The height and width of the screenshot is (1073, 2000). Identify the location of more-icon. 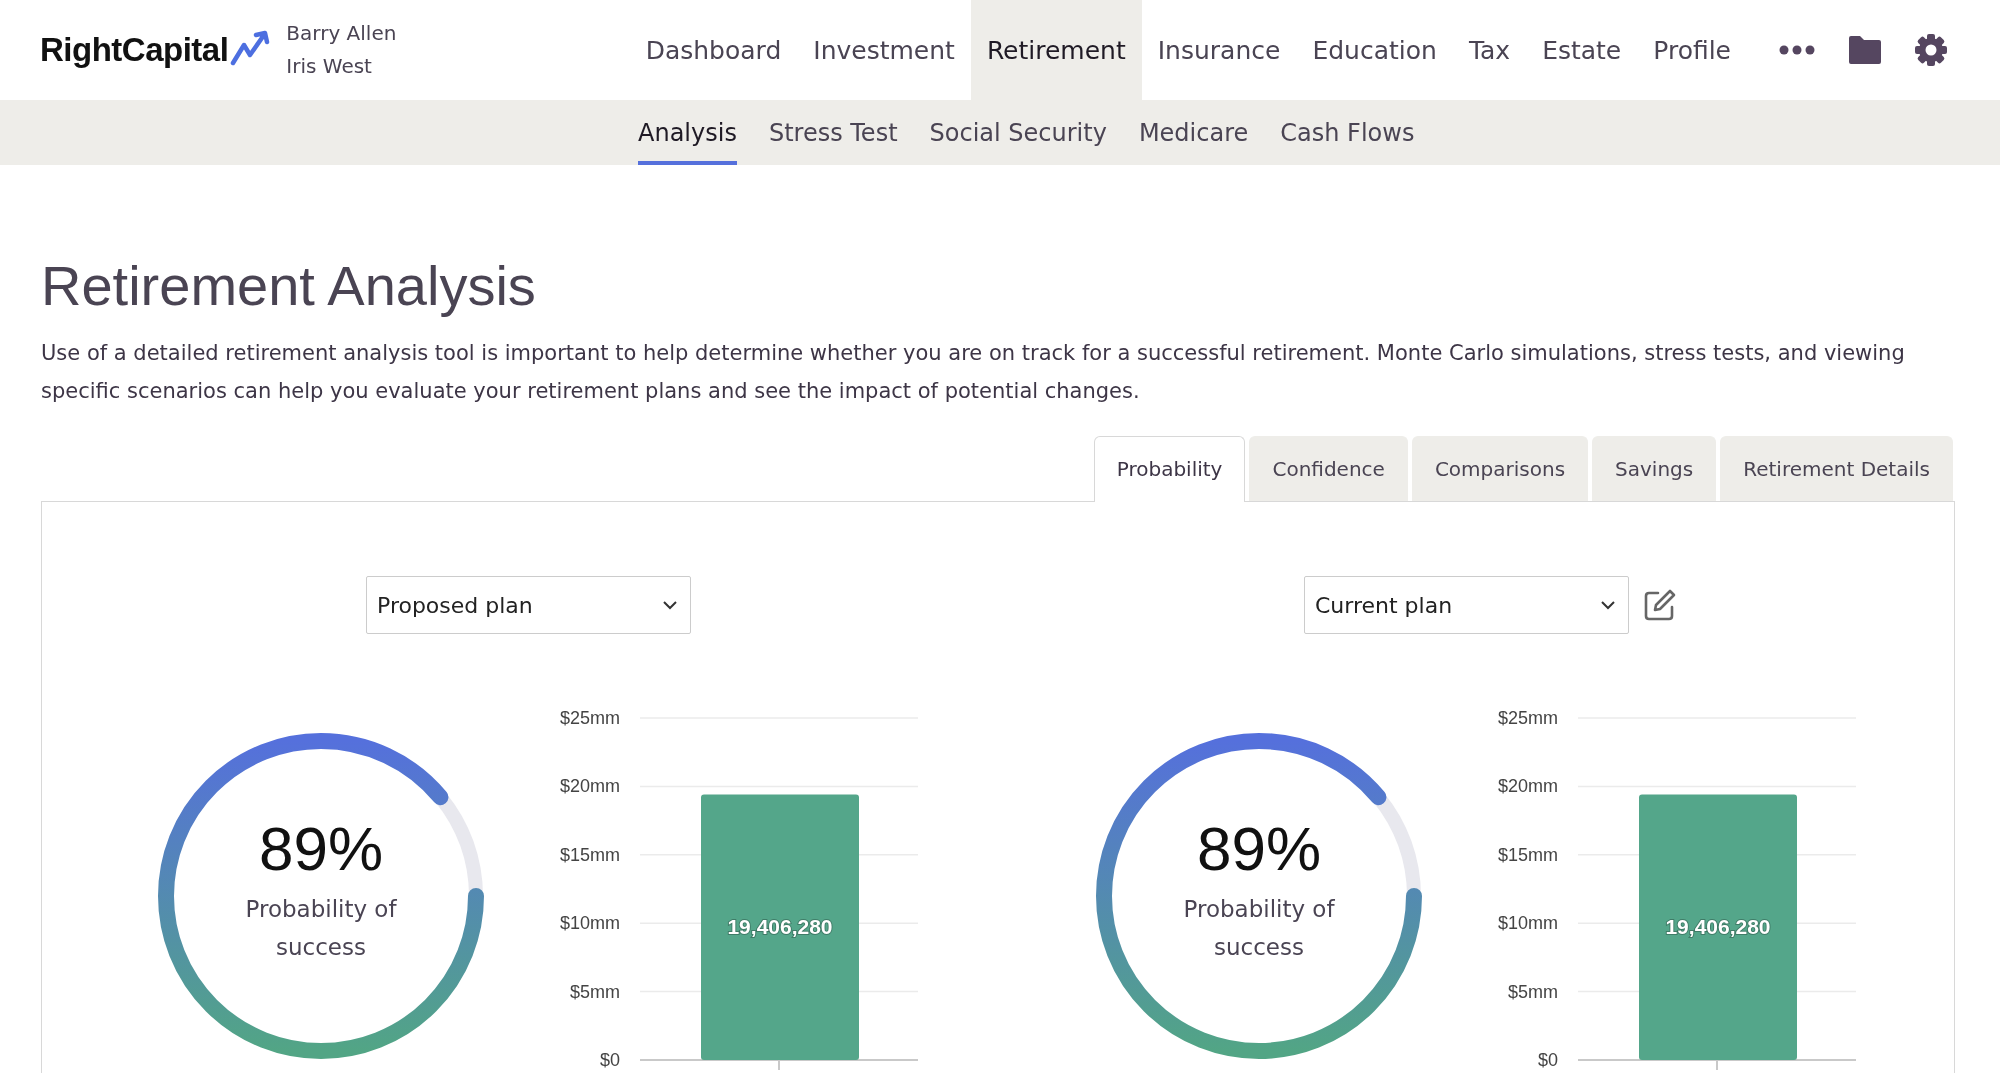
(1797, 50).